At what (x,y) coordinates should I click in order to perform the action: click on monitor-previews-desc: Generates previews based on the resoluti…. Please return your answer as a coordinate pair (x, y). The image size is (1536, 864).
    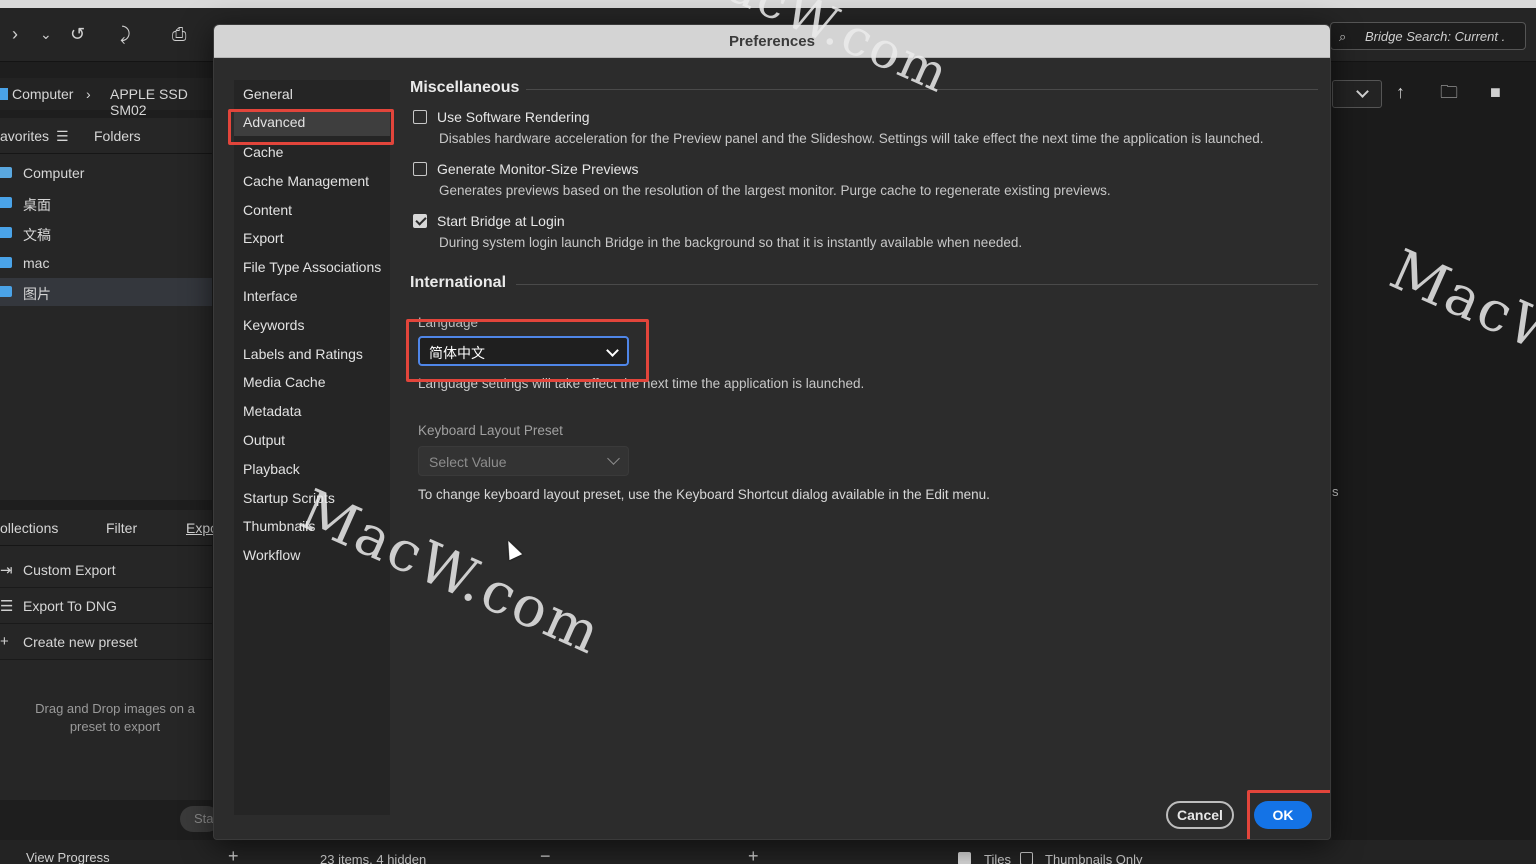
    Looking at the image, I should click on (775, 190).